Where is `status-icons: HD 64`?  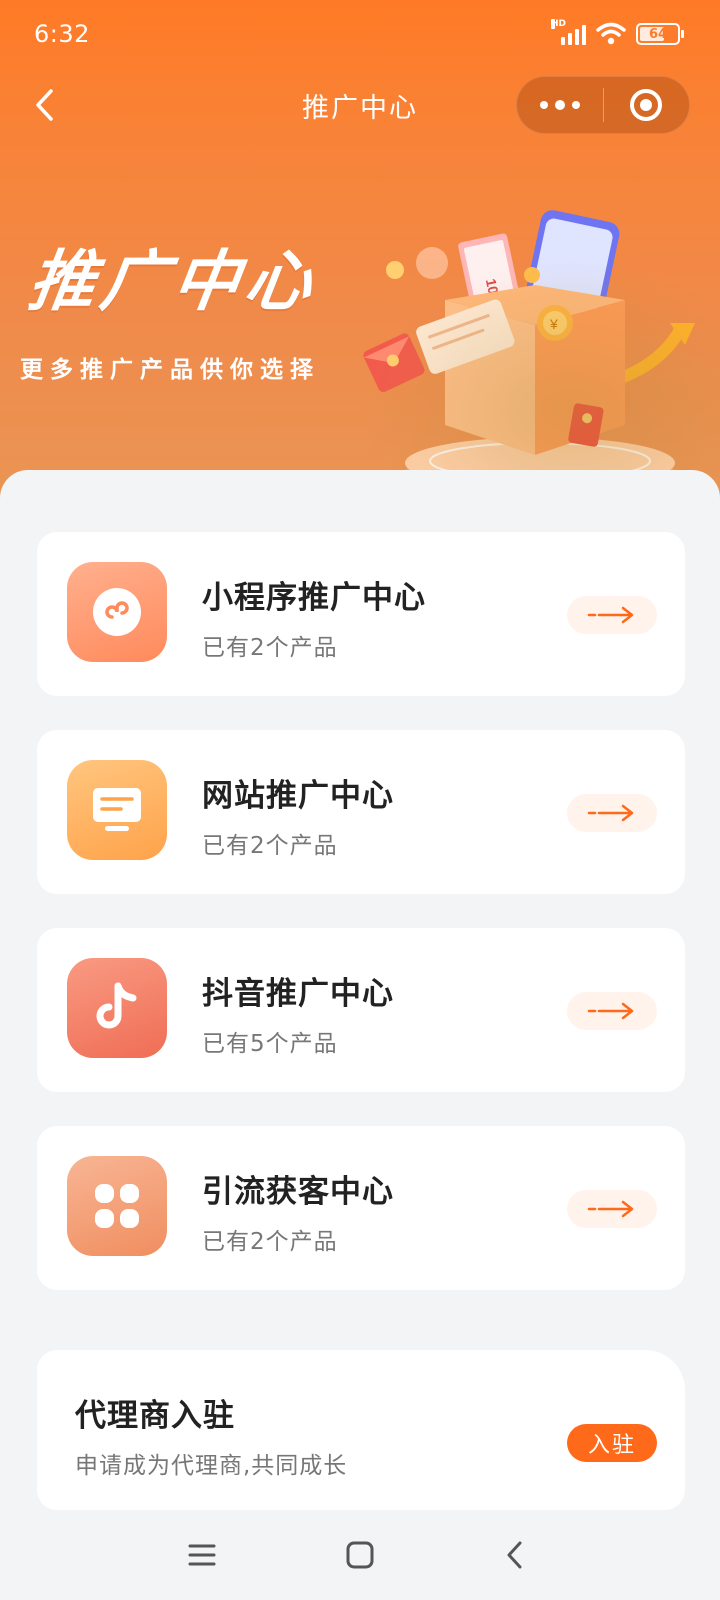 status-icons: HD 64 is located at coordinates (617, 32).